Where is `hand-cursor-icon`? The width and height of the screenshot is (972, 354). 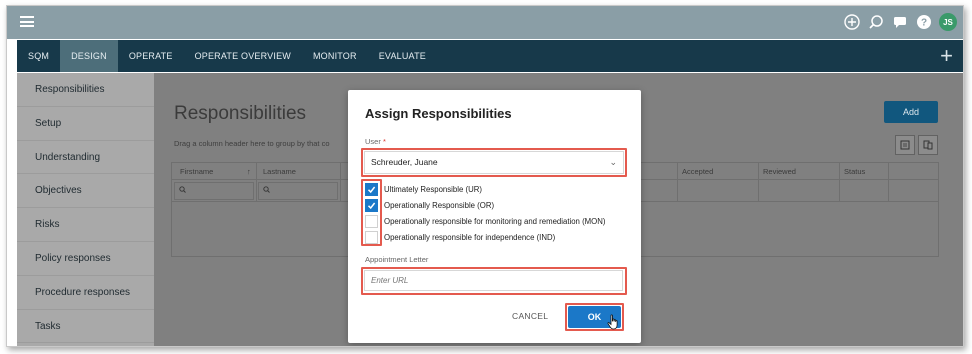 hand-cursor-icon is located at coordinates (612, 322).